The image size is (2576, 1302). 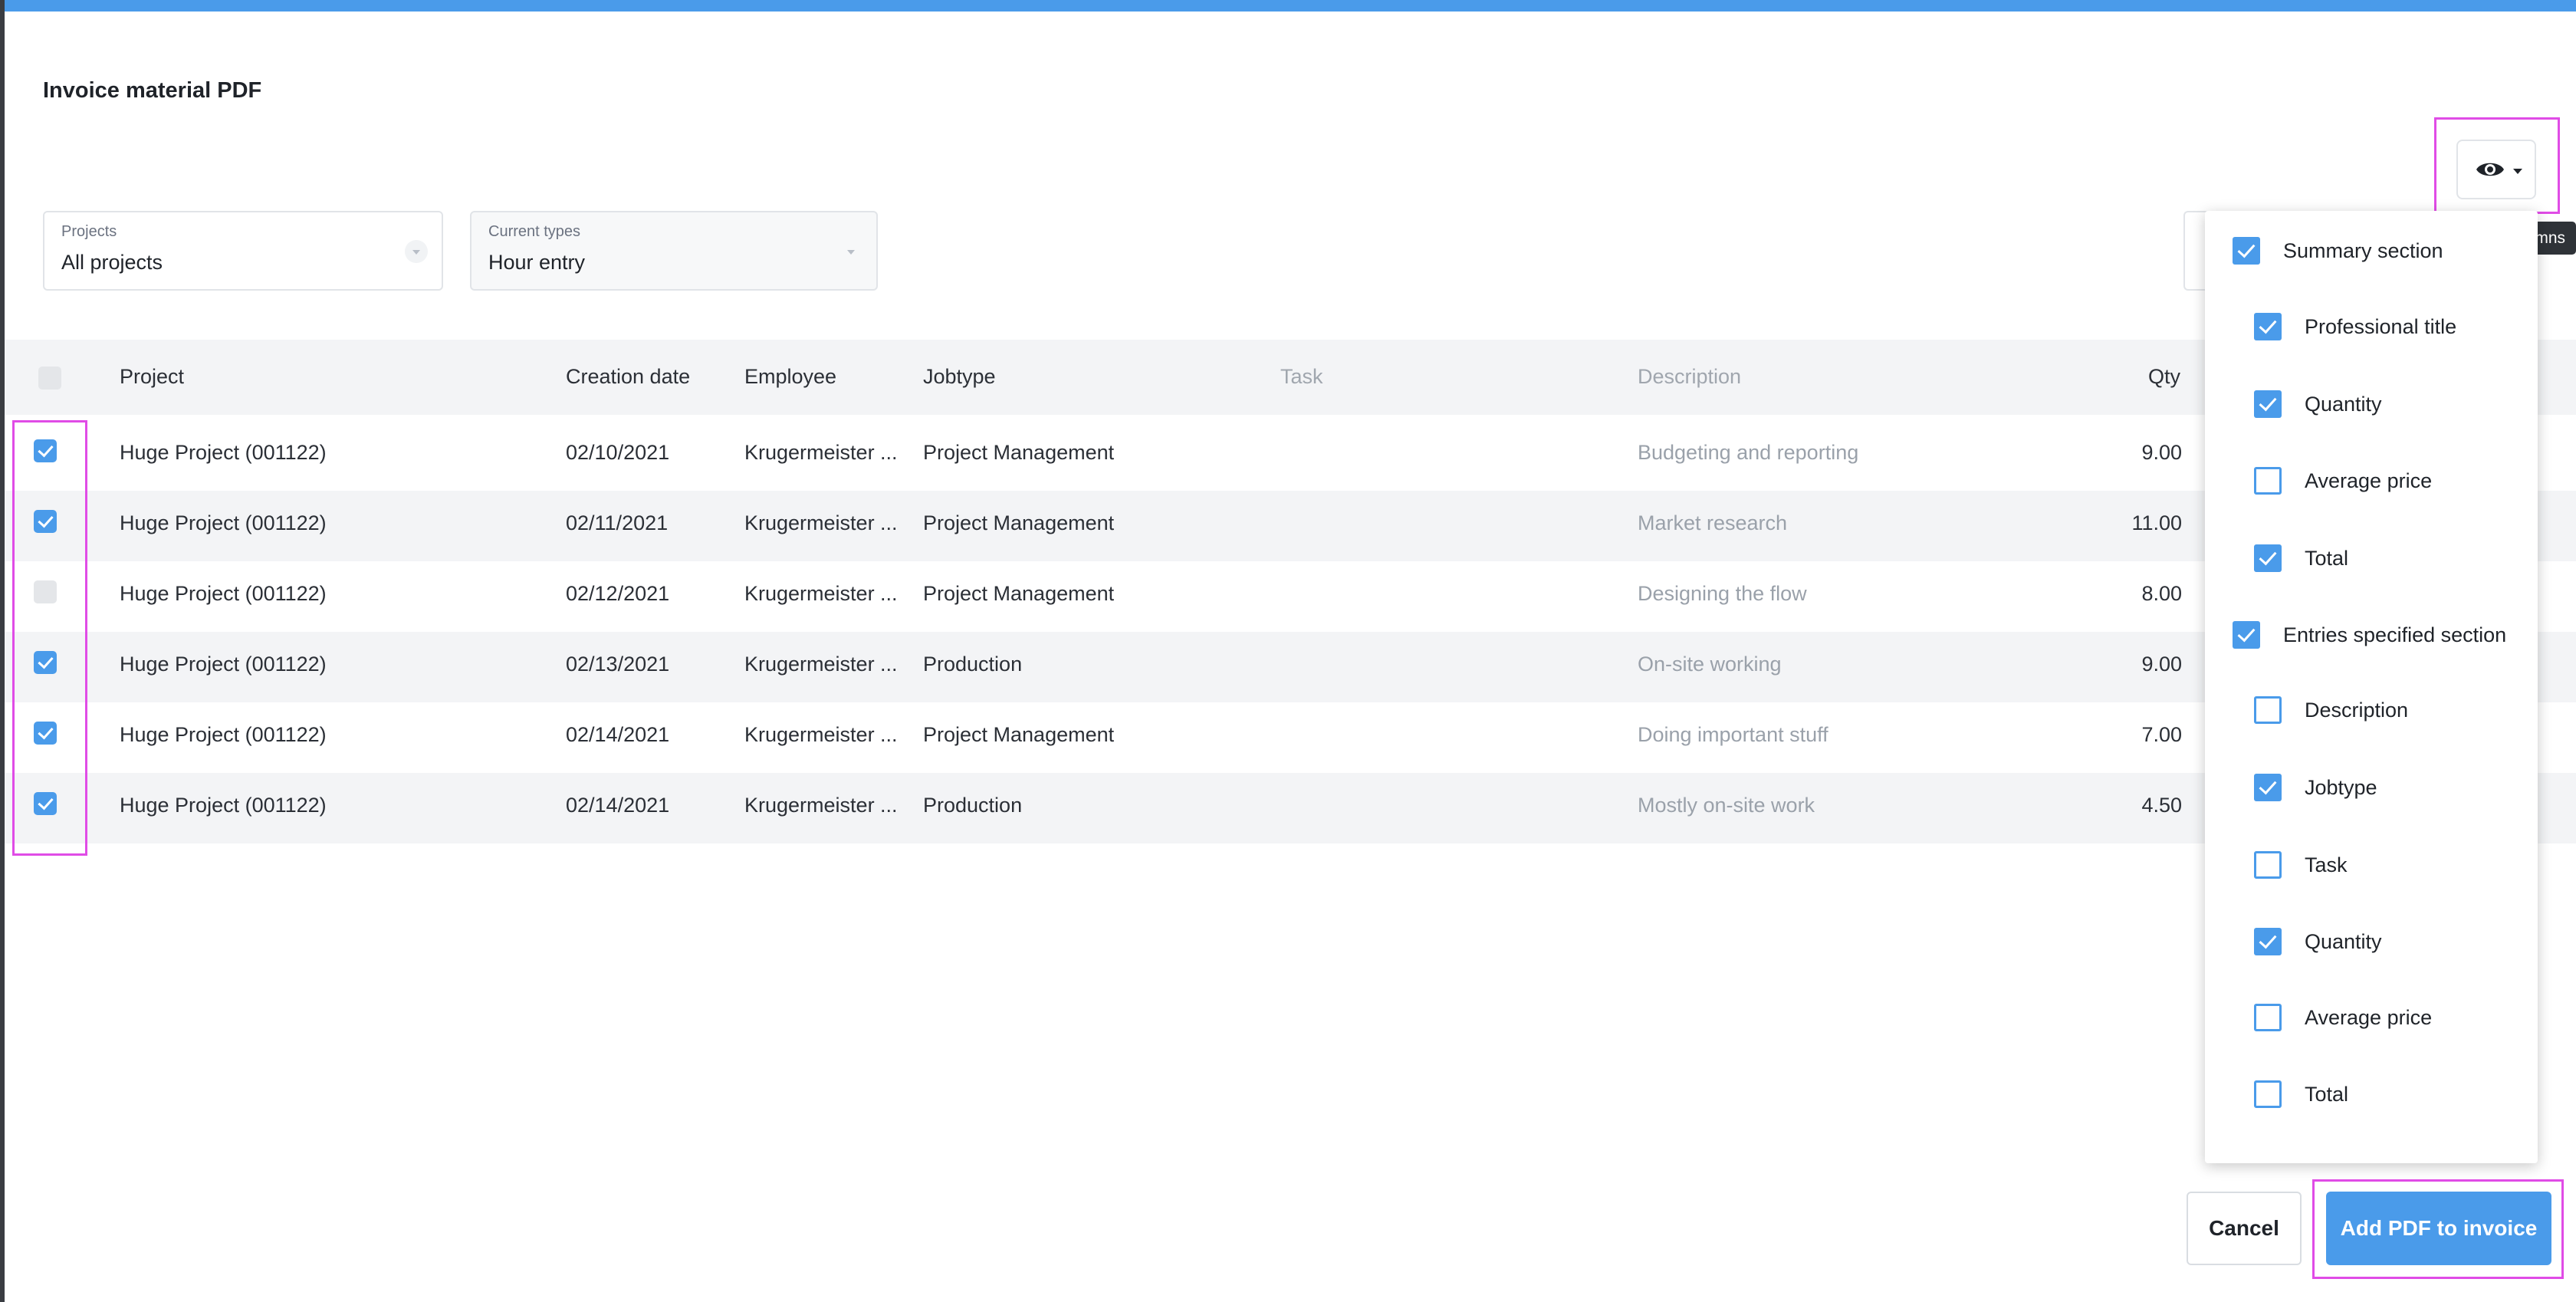 I want to click on cell-description: Doing important stuff, so click(x=1733, y=734).